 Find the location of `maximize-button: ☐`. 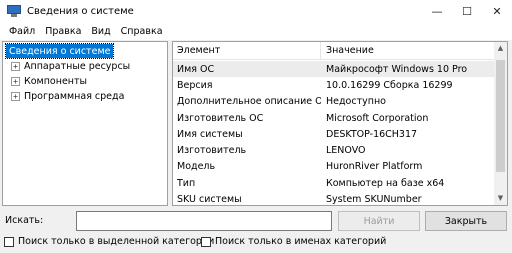

maximize-button: ☐ is located at coordinates (467, 11).